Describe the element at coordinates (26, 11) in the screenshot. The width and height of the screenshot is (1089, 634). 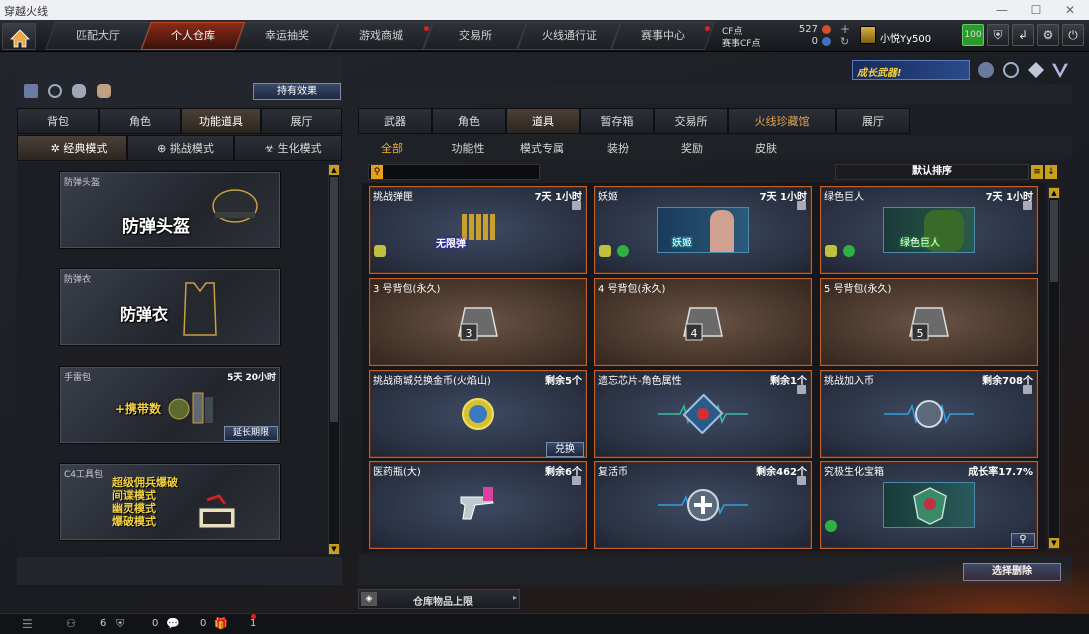
I see `window-title: 穿越火线` at that location.